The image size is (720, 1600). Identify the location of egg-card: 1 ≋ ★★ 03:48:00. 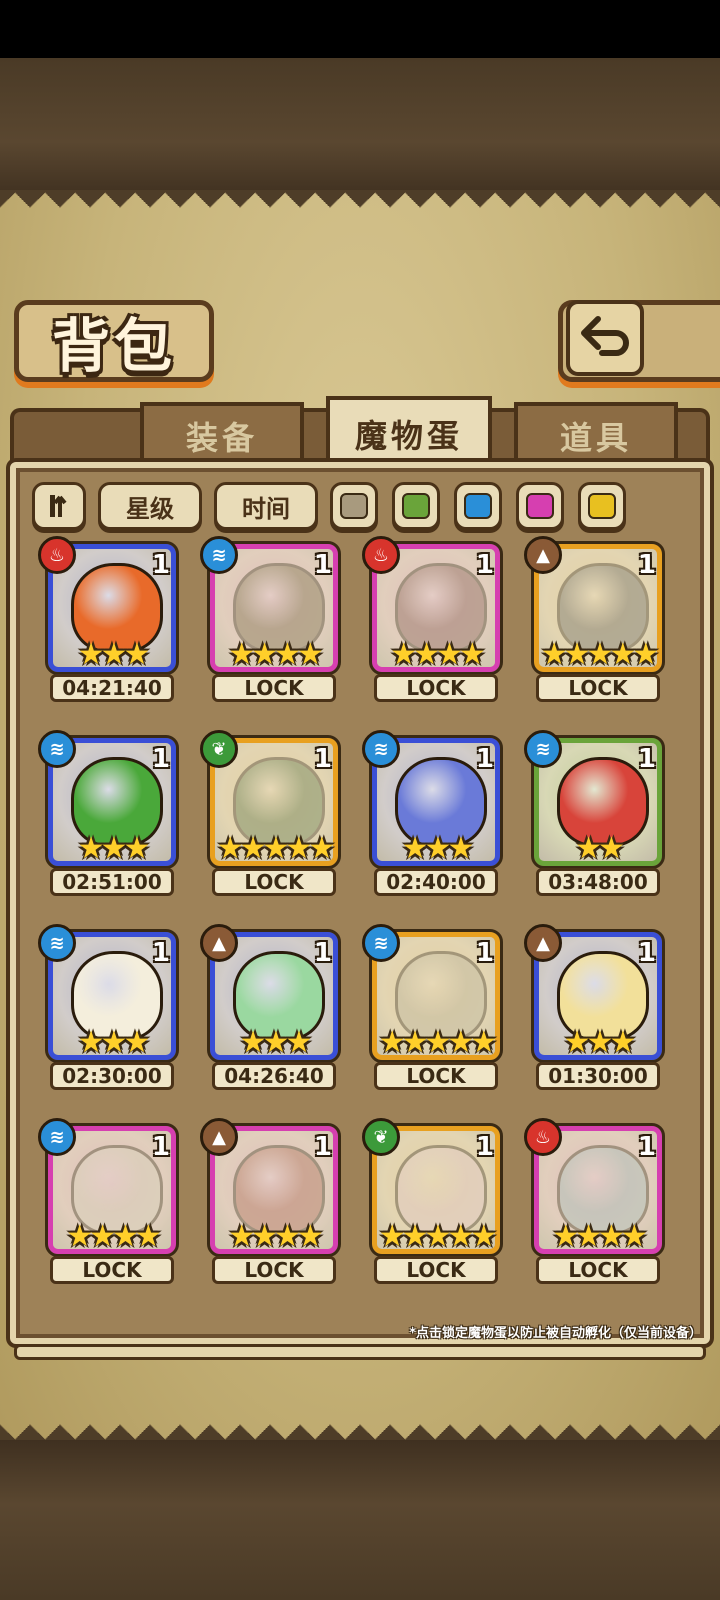
(595, 814).